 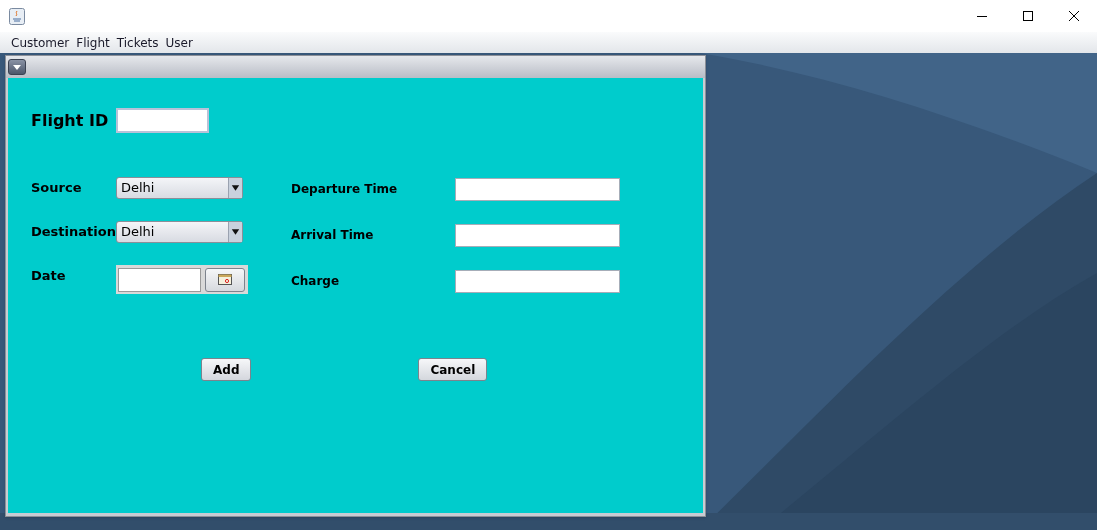 What do you see at coordinates (162, 120) in the screenshot?
I see `flight-id-field` at bounding box center [162, 120].